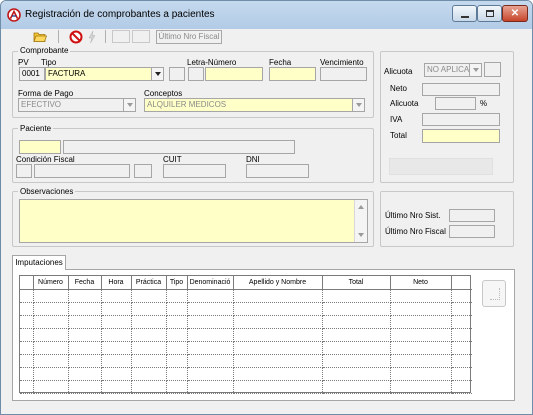  I want to click on alicuota-select: NO APLICA, so click(453, 70).